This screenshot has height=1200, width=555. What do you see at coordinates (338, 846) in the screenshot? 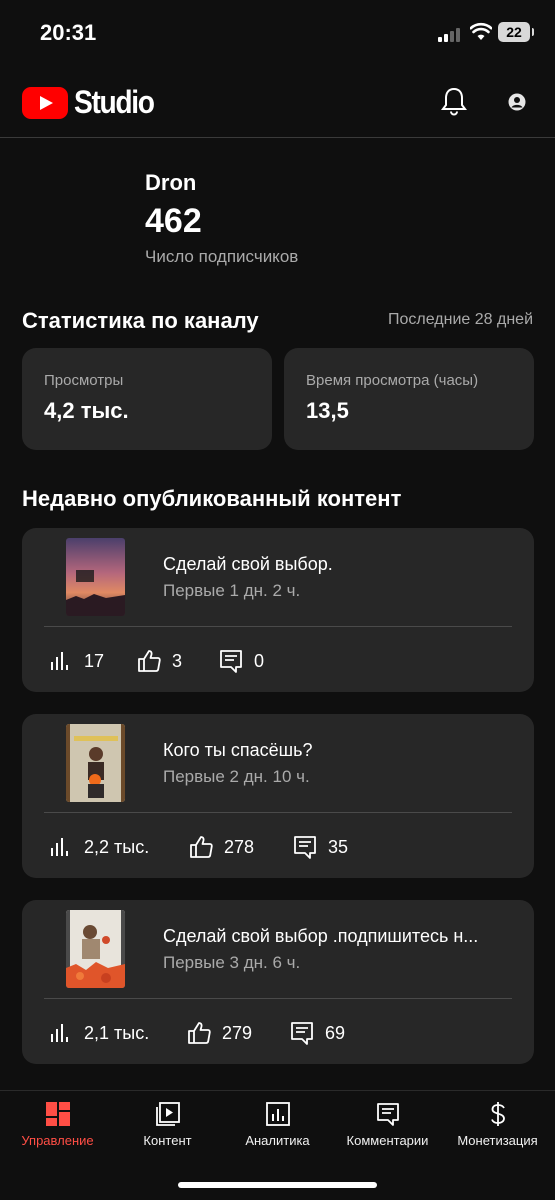
I see `comments-count: 35` at bounding box center [338, 846].